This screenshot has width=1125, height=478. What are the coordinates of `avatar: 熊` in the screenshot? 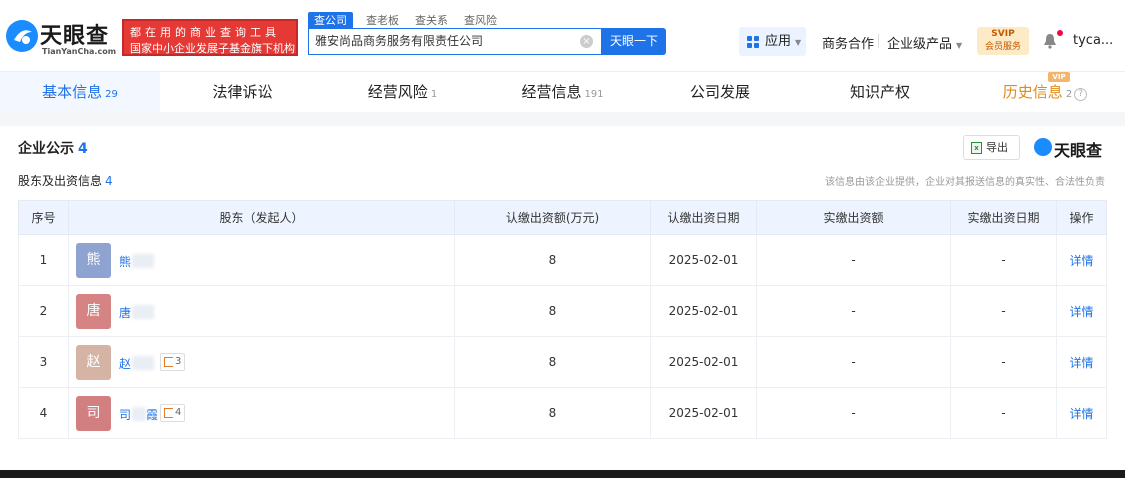 It's located at (93, 260).